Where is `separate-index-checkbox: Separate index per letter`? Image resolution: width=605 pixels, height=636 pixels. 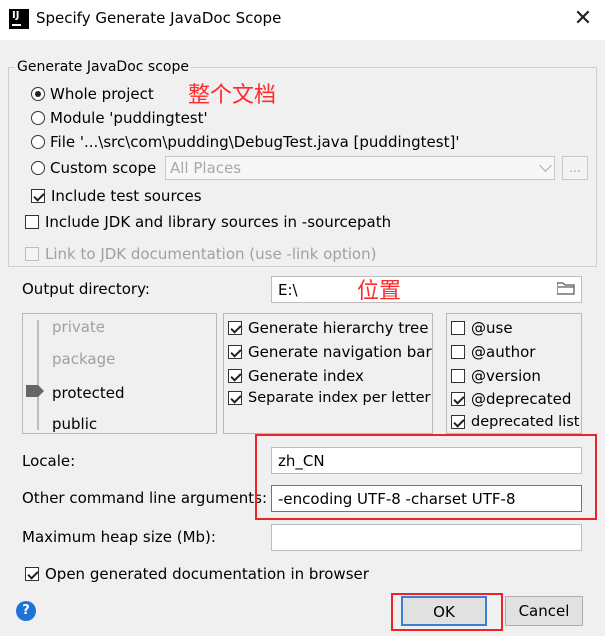 separate-index-checkbox: Separate index per letter is located at coordinates (329, 398).